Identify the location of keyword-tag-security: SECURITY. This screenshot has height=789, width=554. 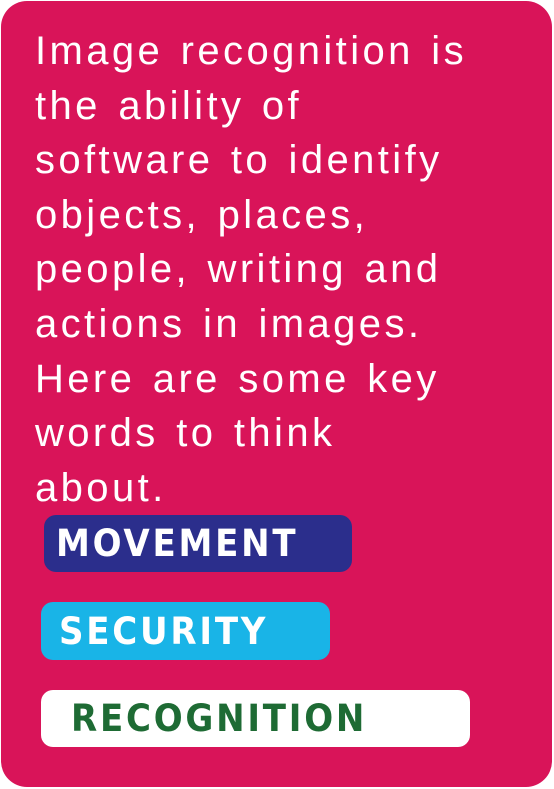
(185, 631).